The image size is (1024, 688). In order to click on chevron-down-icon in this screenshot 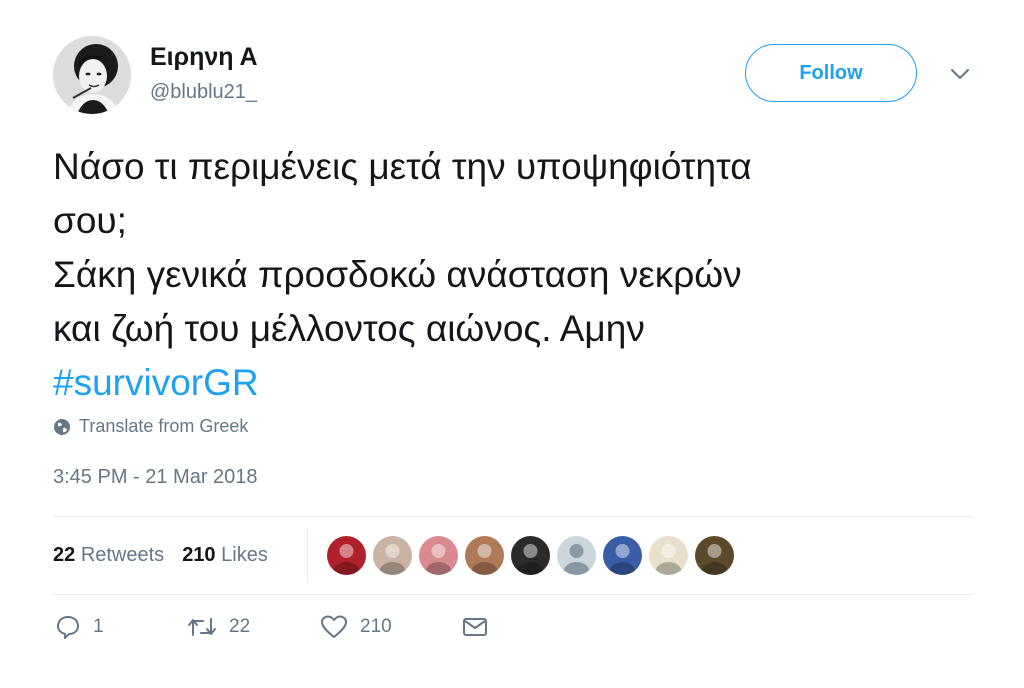, I will do `click(960, 74)`.